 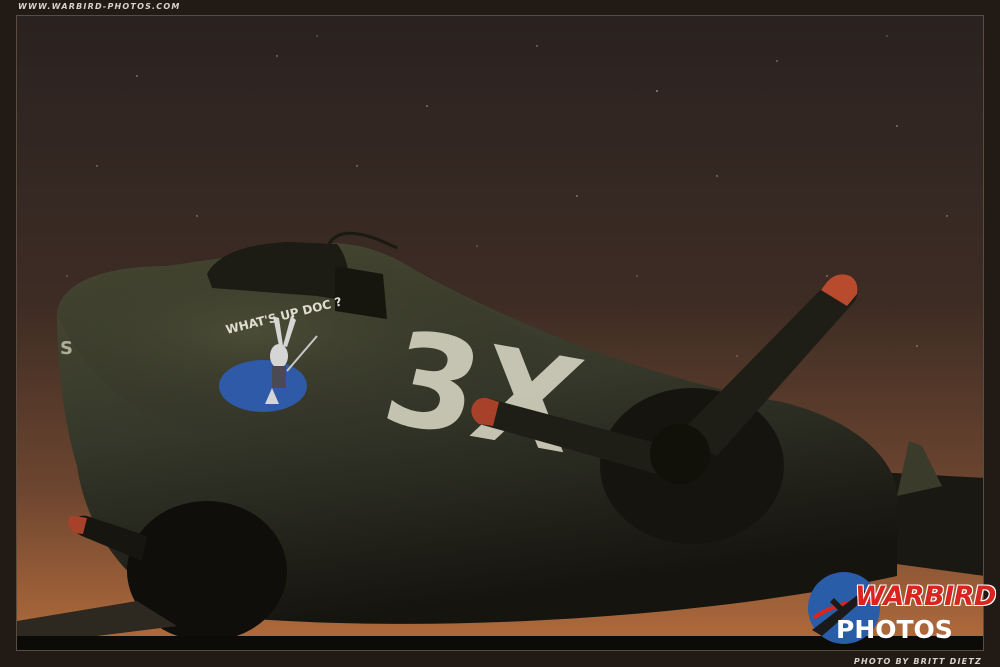 What do you see at coordinates (925, 596) in the screenshot?
I see `logo-word-warbird: WARBIRD` at bounding box center [925, 596].